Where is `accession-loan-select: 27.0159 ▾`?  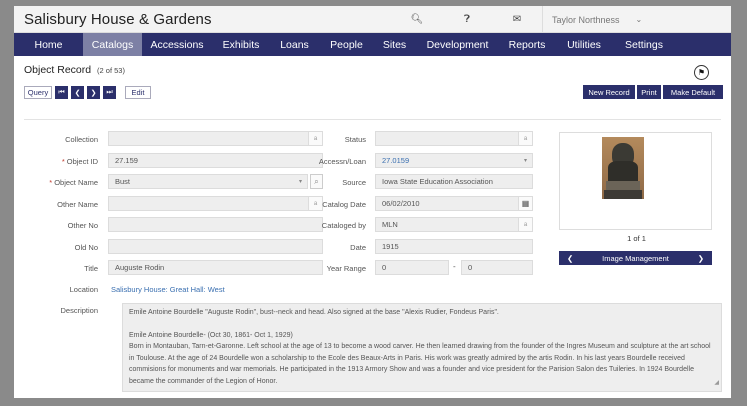
accession-loan-select: 27.0159 ▾ is located at coordinates (454, 160).